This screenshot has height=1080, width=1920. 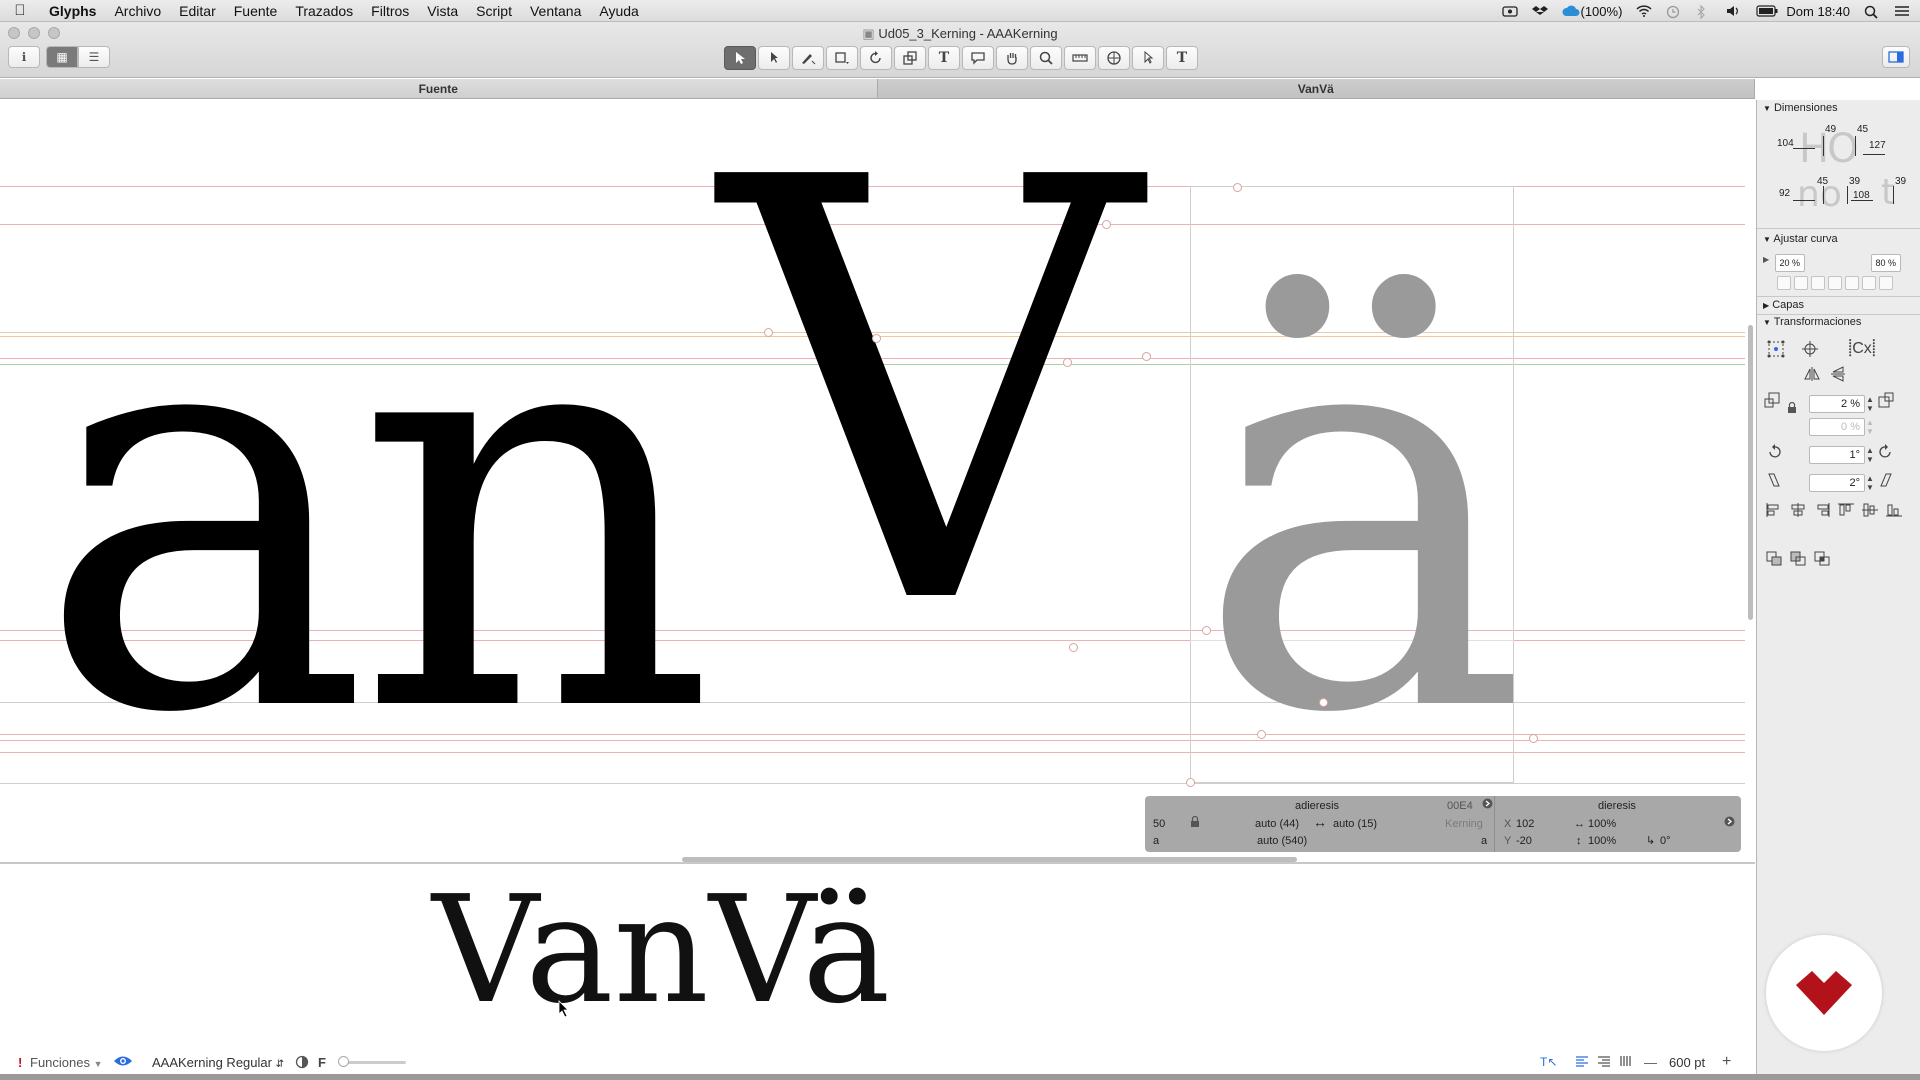 I want to click on union-icon, so click(x=1774, y=559).